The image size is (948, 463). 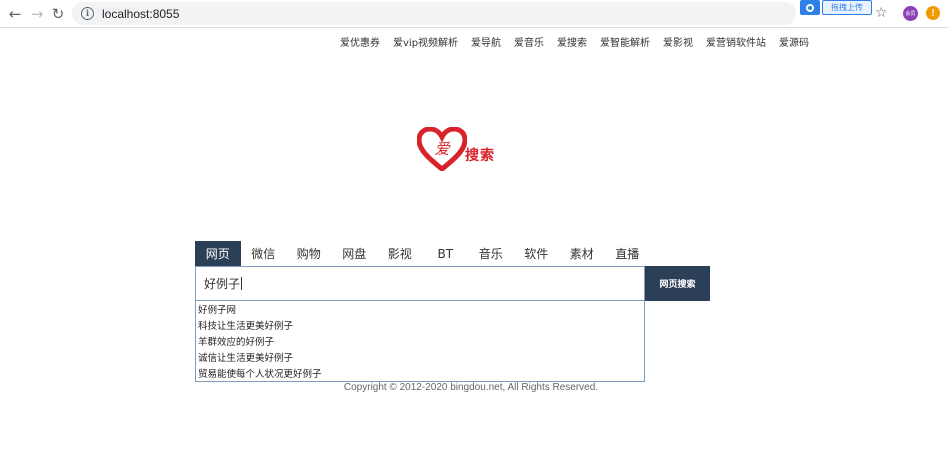 What do you see at coordinates (625, 41) in the screenshot?
I see `top-link-smart-parse: 爱智能解析` at bounding box center [625, 41].